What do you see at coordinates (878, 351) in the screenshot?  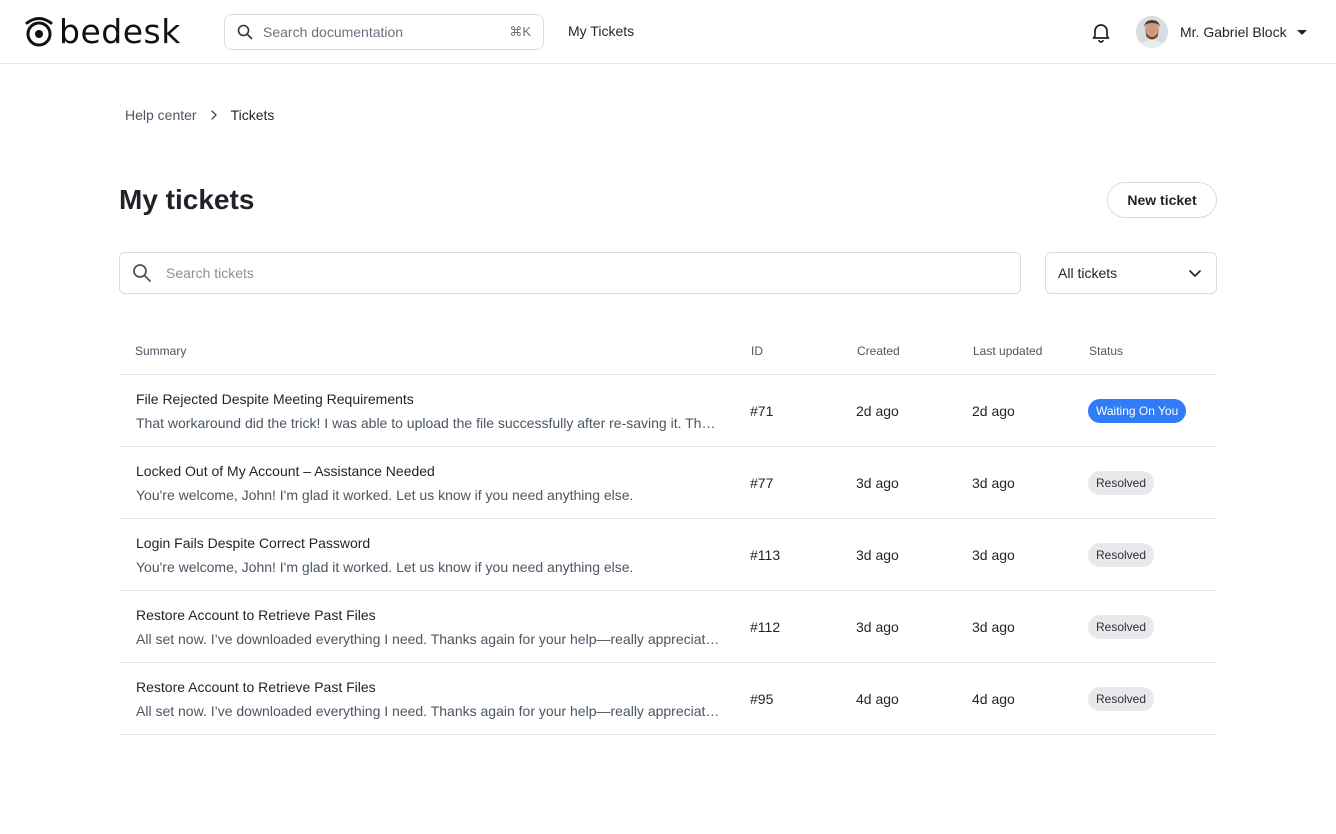 I see `column-created: Created` at bounding box center [878, 351].